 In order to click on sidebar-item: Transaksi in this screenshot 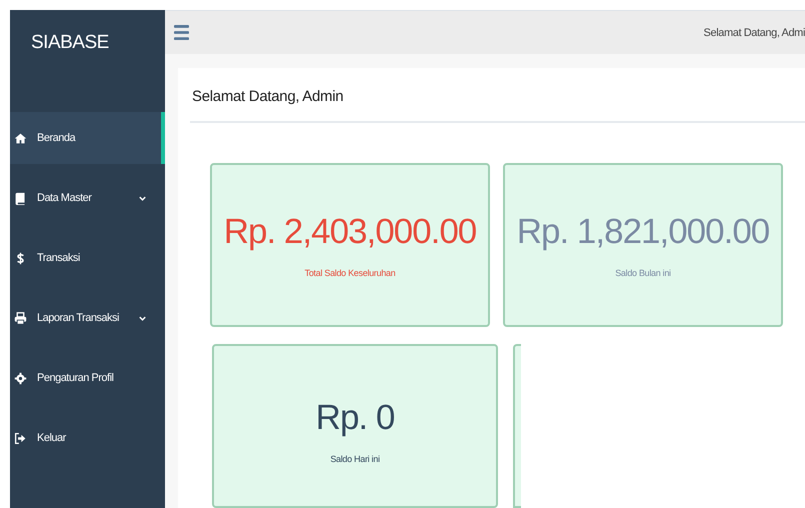, I will do `click(87, 258)`.